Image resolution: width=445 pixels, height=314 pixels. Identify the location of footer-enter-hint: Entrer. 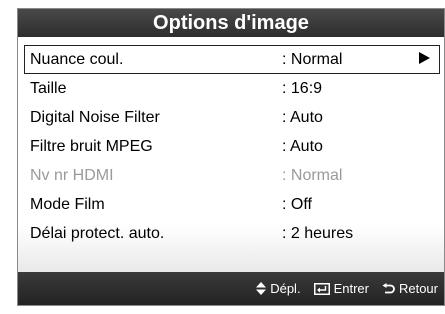
(341, 288).